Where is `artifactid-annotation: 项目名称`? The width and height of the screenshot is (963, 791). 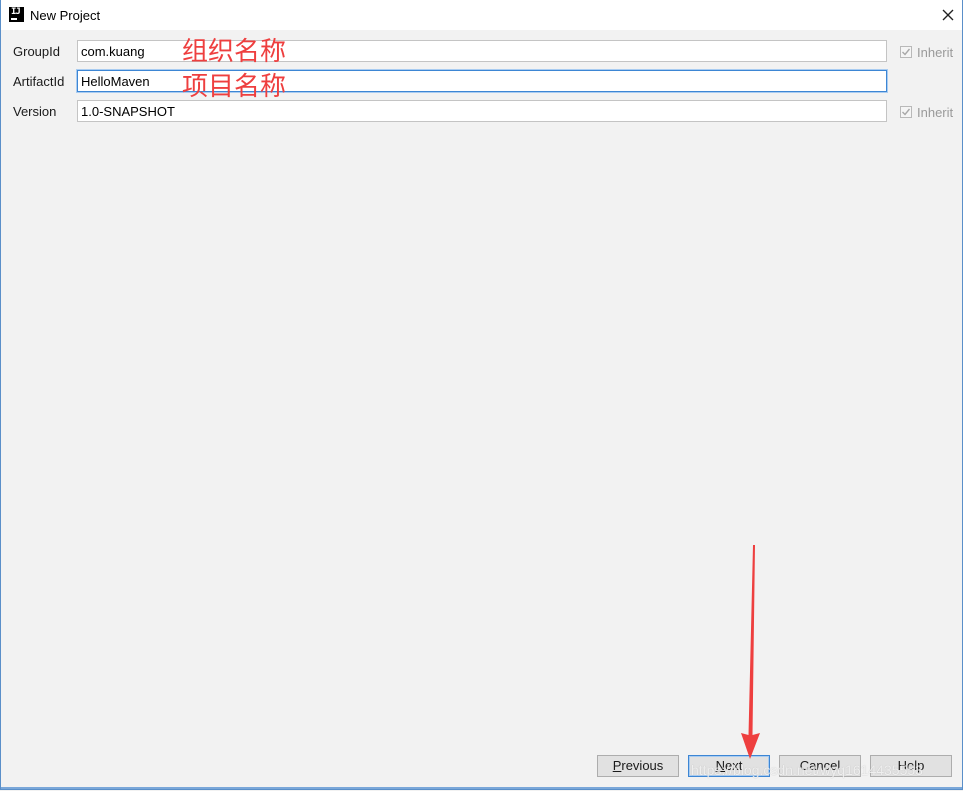 artifactid-annotation: 项目名称 is located at coordinates (234, 87).